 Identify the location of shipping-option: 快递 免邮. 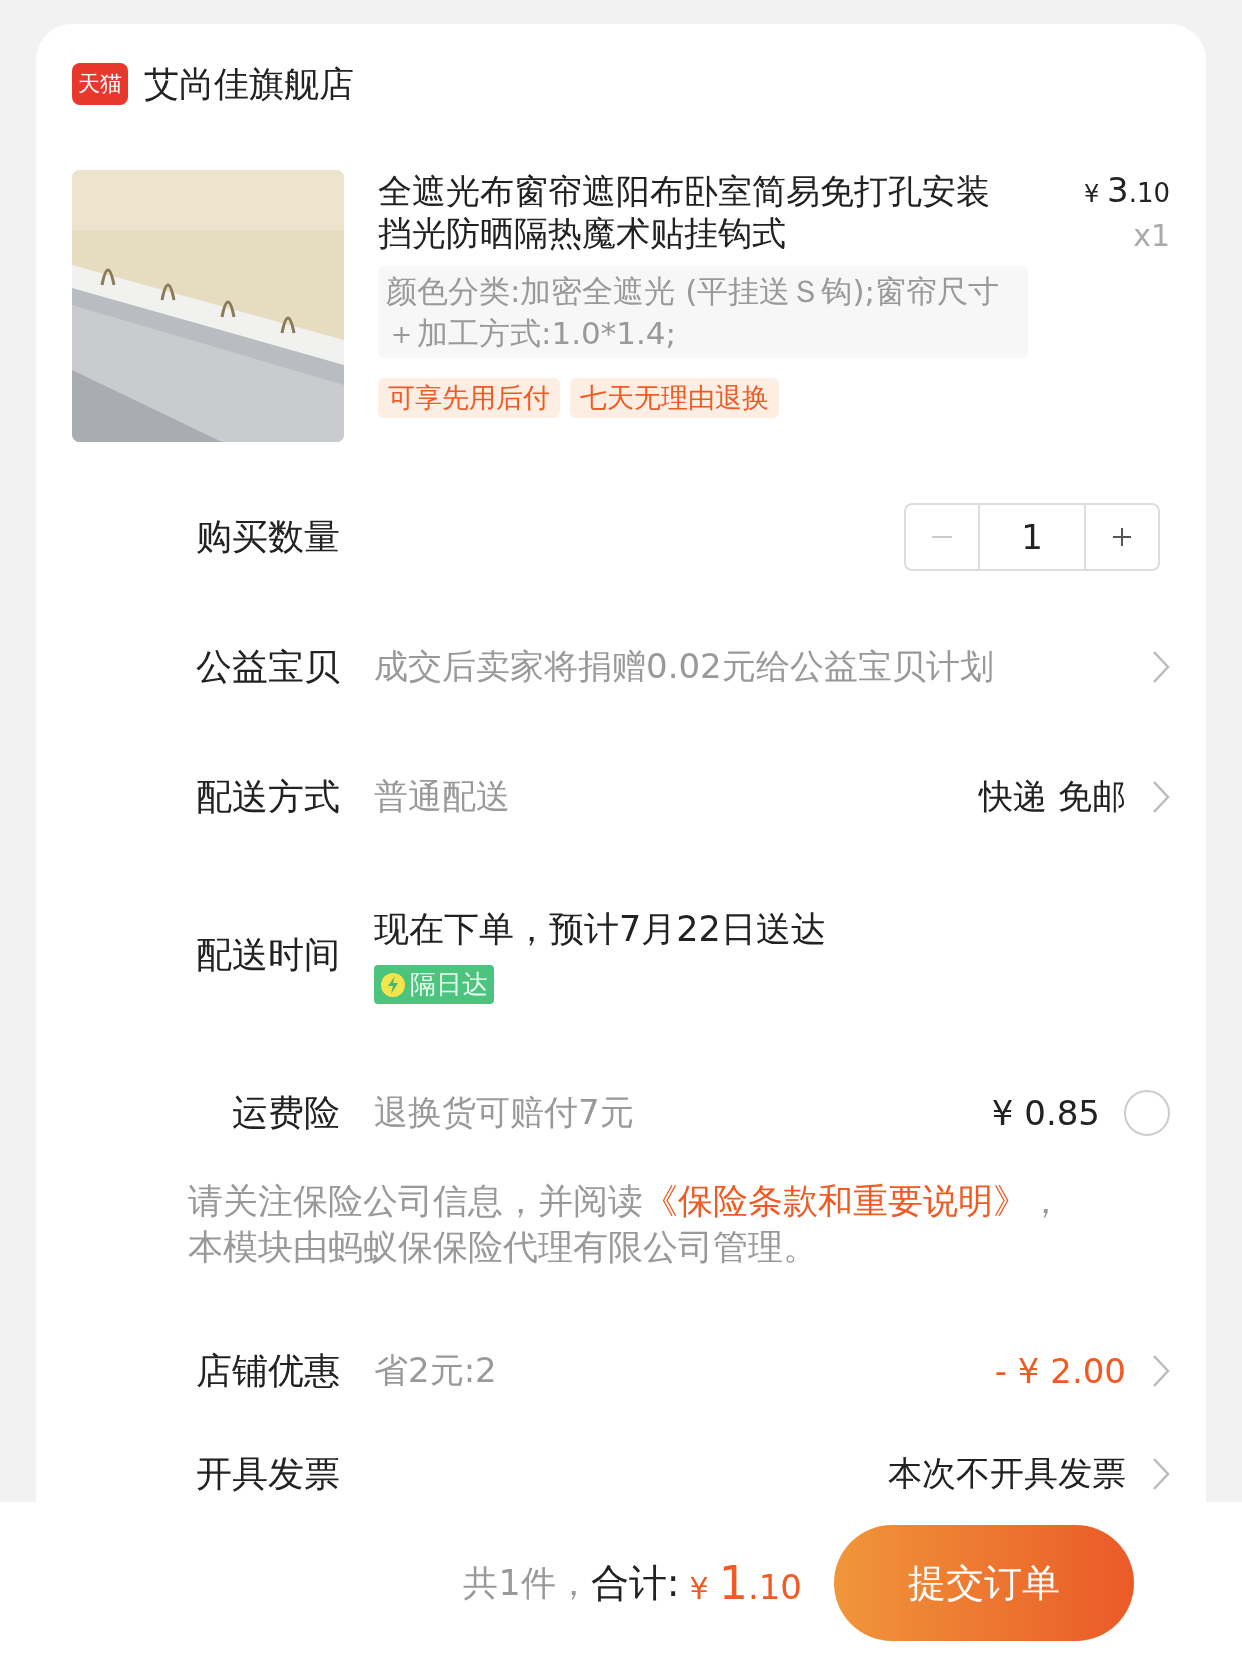
(1052, 797).